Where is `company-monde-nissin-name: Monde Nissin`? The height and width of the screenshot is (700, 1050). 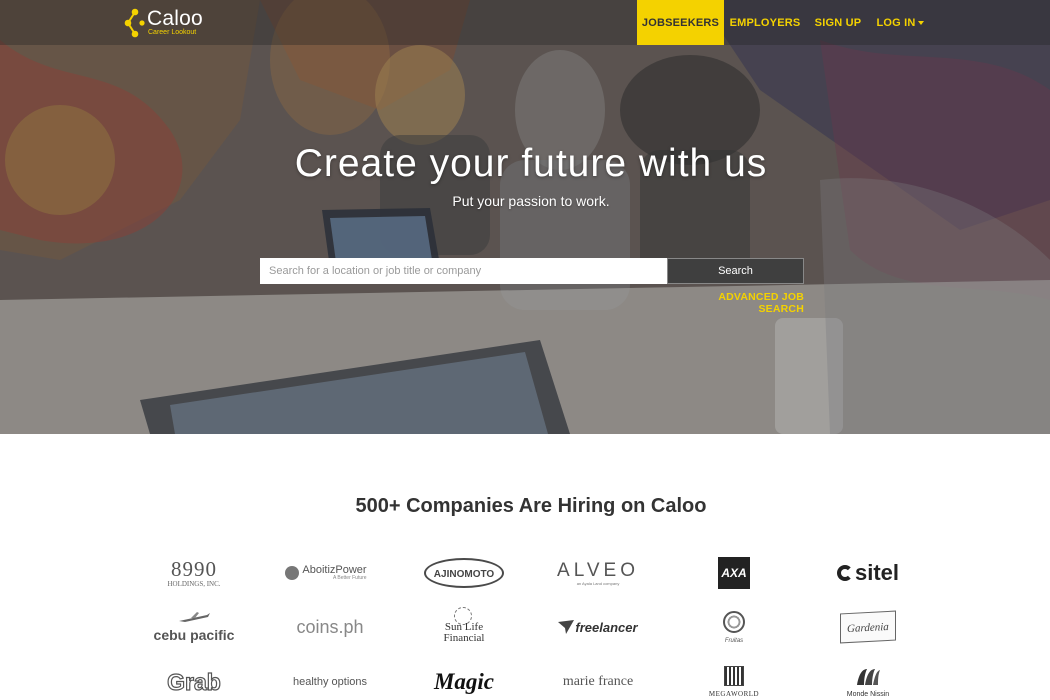 company-monde-nissin-name: Monde Nissin is located at coordinates (868, 694).